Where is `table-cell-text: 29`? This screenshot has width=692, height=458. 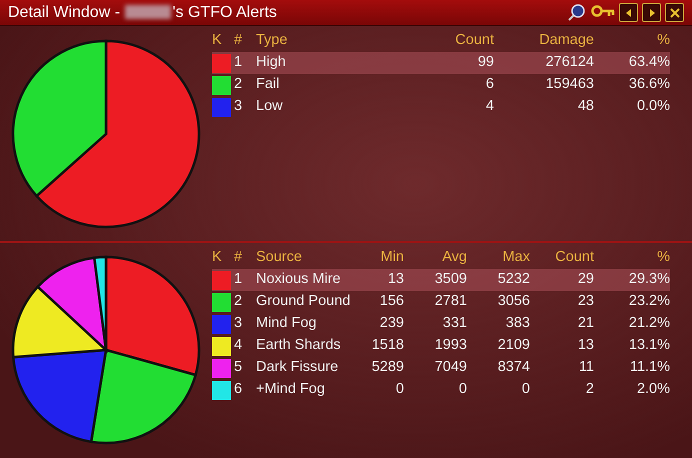 table-cell-text: 29 is located at coordinates (585, 280).